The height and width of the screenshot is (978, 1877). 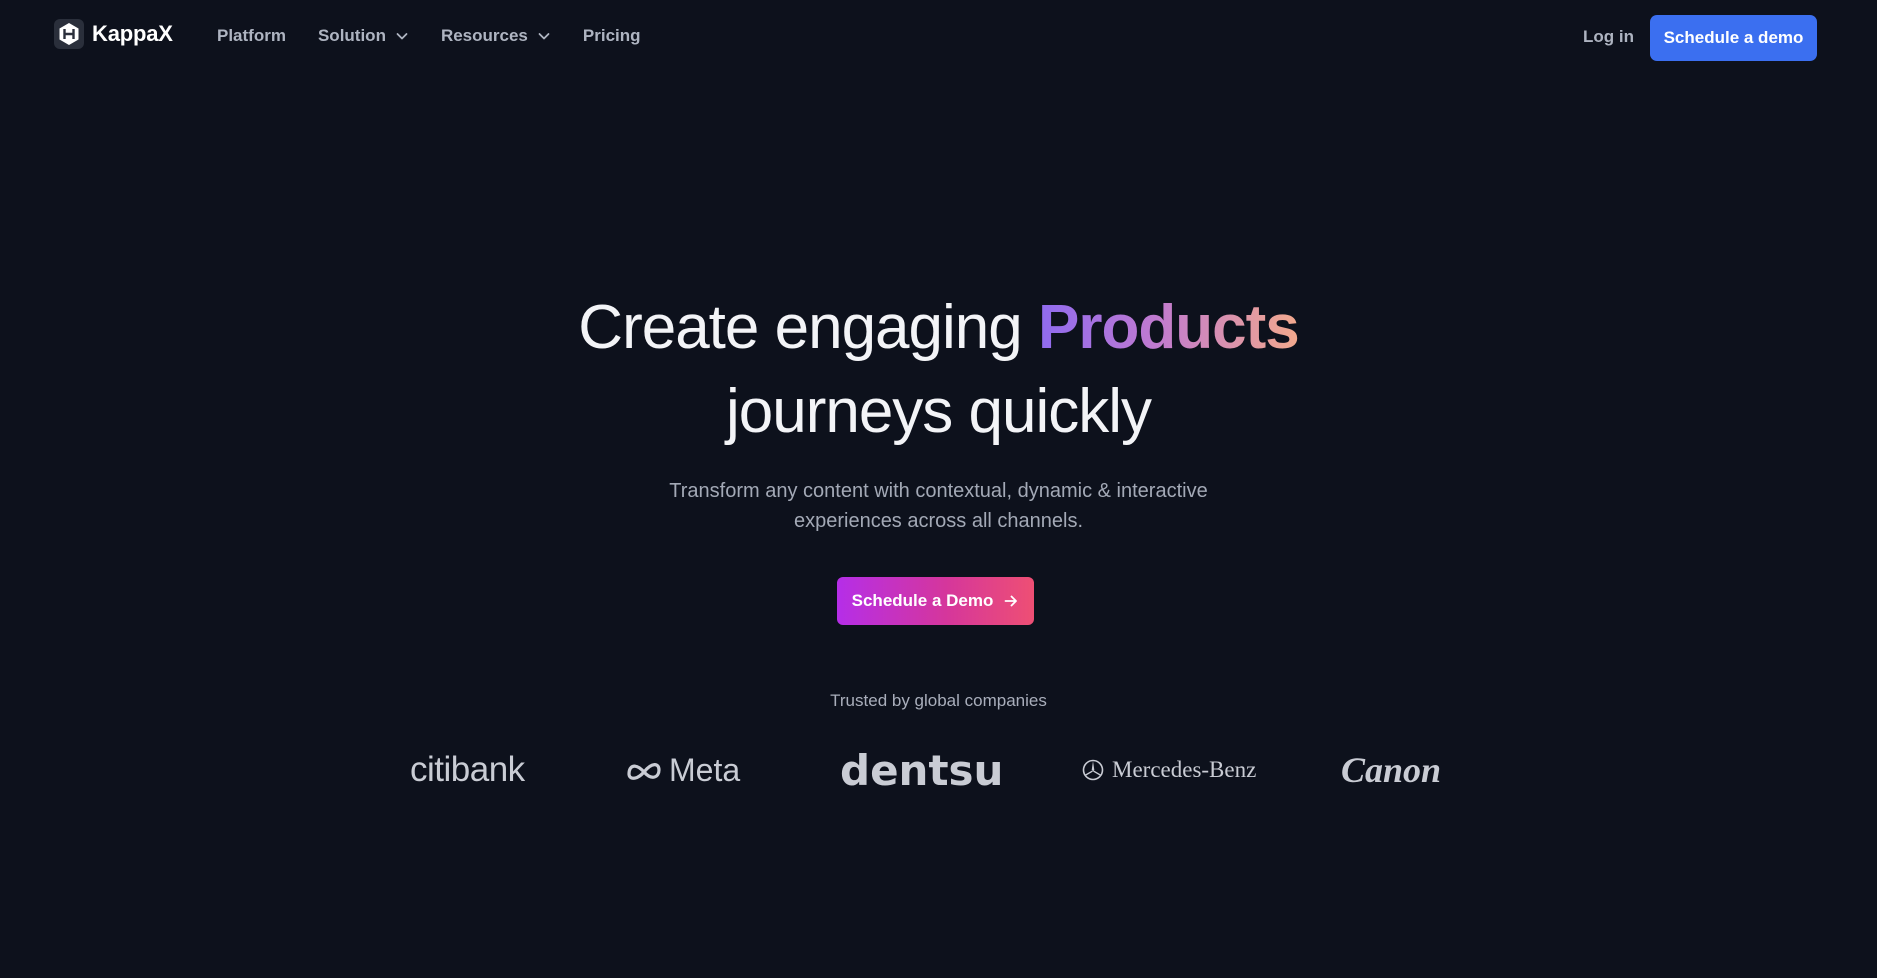 I want to click on mercedes-benz-logo-text: Mercedes-Benz, so click(x=1184, y=769).